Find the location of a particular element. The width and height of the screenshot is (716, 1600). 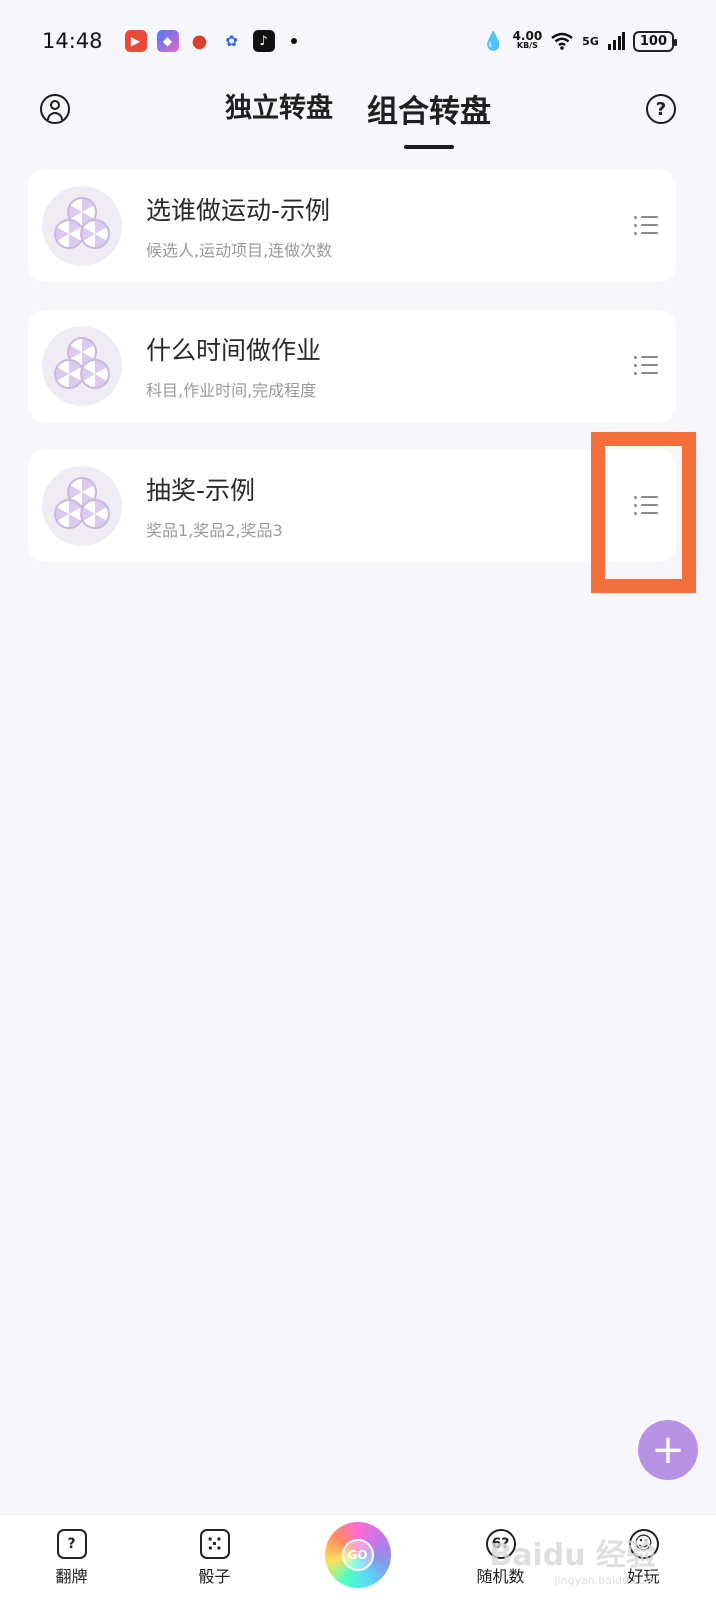

tab-combined-wheel: 组合转盘 is located at coordinates (429, 117).